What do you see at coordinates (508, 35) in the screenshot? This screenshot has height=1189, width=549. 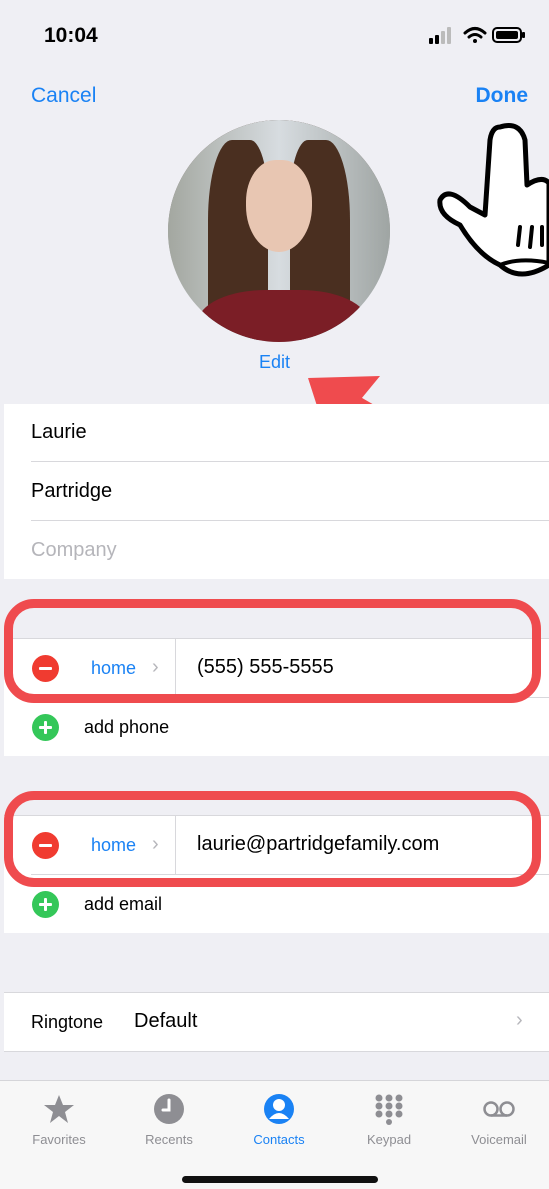 I see `battery-icon` at bounding box center [508, 35].